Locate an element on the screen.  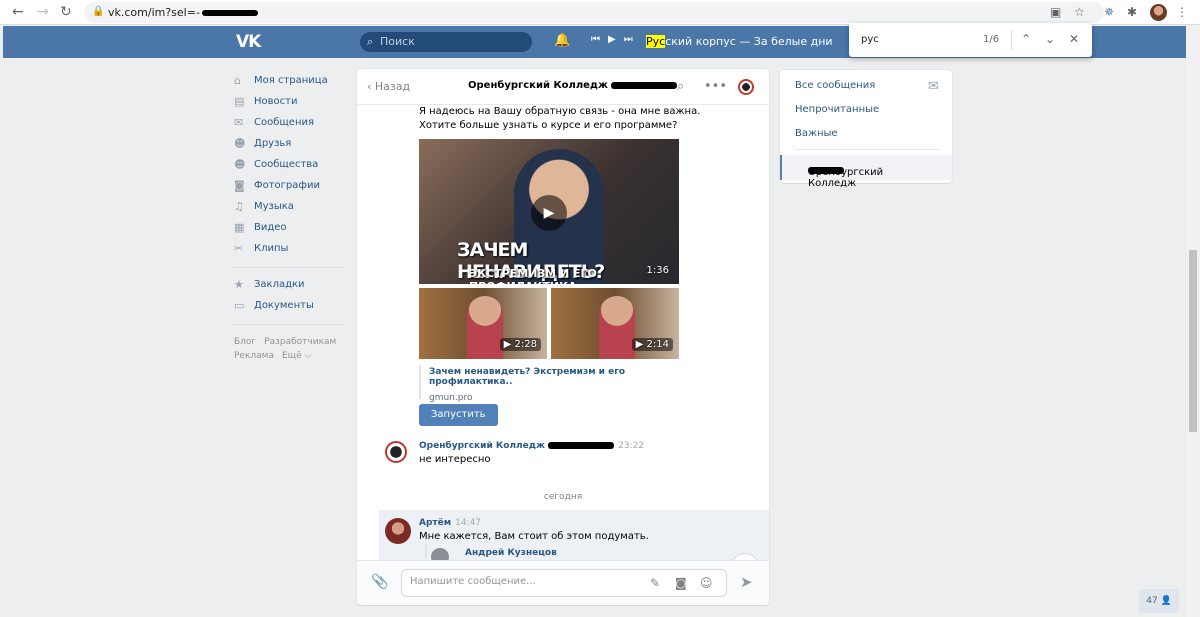
quote-avatar is located at coordinates (440, 554).